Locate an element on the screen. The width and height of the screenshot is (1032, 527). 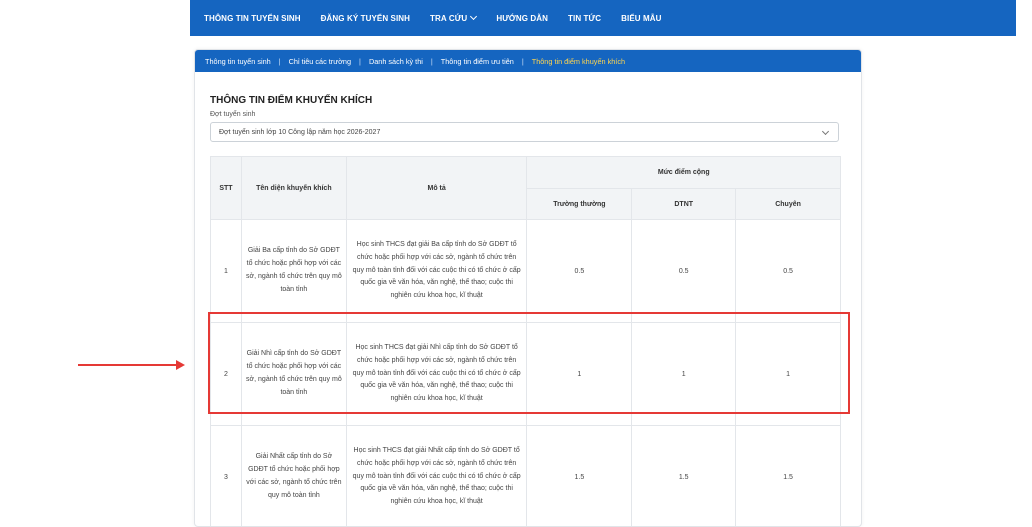
nav-thong-tin-tuyen-sinh: THÔNG TIN TUYỂN SINH is located at coordinates (252, 18).